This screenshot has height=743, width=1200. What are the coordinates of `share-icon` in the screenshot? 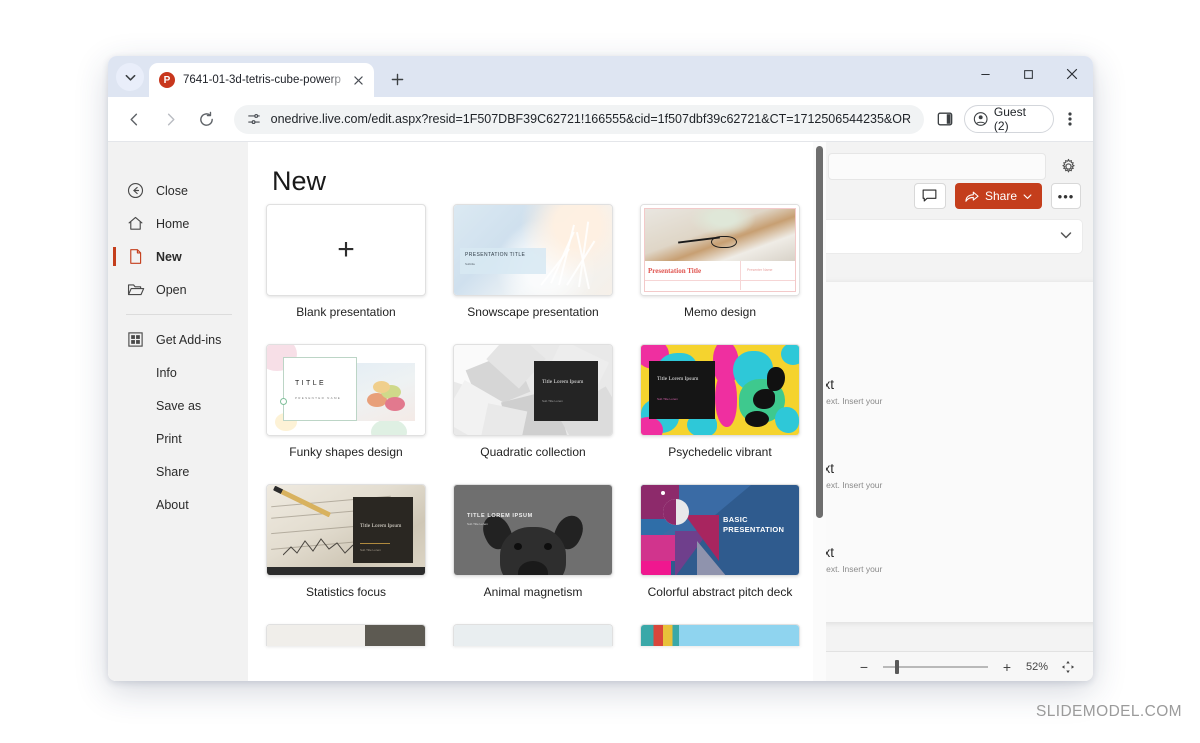 It's located at (972, 196).